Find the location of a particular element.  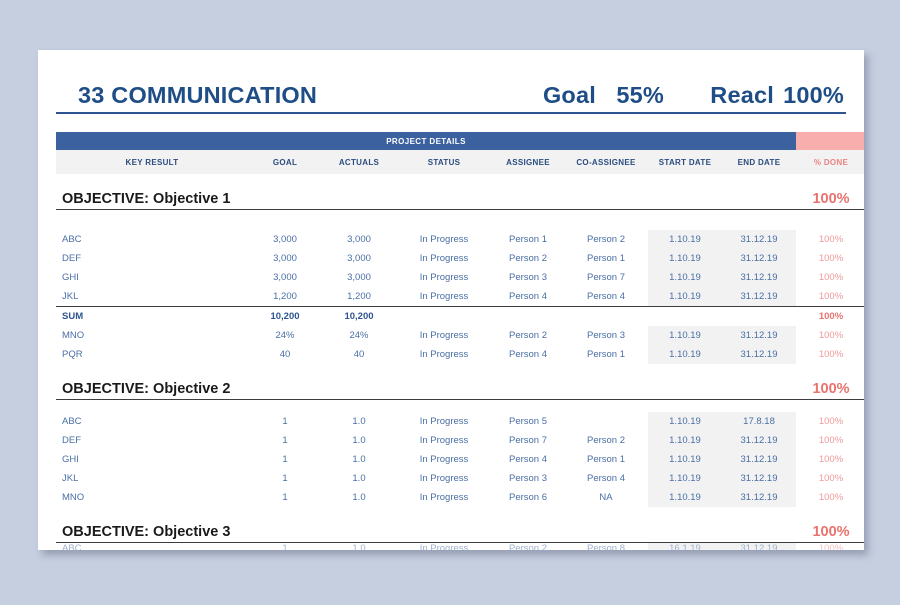

cell-co-assignee: Person 4 is located at coordinates (606, 478).